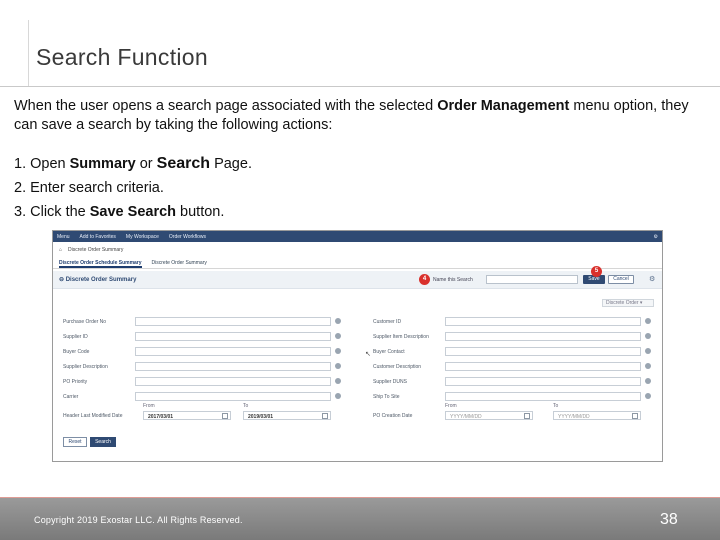 This screenshot has width=720, height=540. Describe the element at coordinates (596, 271) in the screenshot. I see `callout-badge-5: 5` at that location.